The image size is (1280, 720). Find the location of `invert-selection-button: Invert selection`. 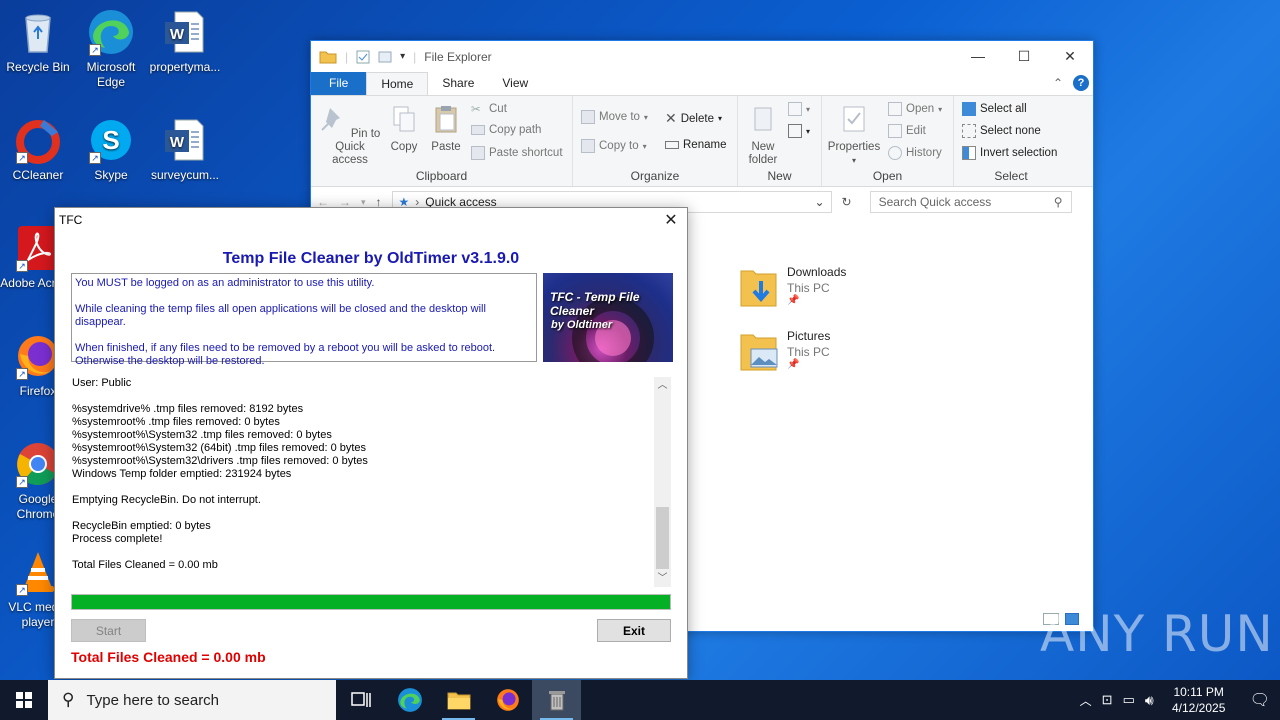

invert-selection-button: Invert selection is located at coordinates (1009, 153).